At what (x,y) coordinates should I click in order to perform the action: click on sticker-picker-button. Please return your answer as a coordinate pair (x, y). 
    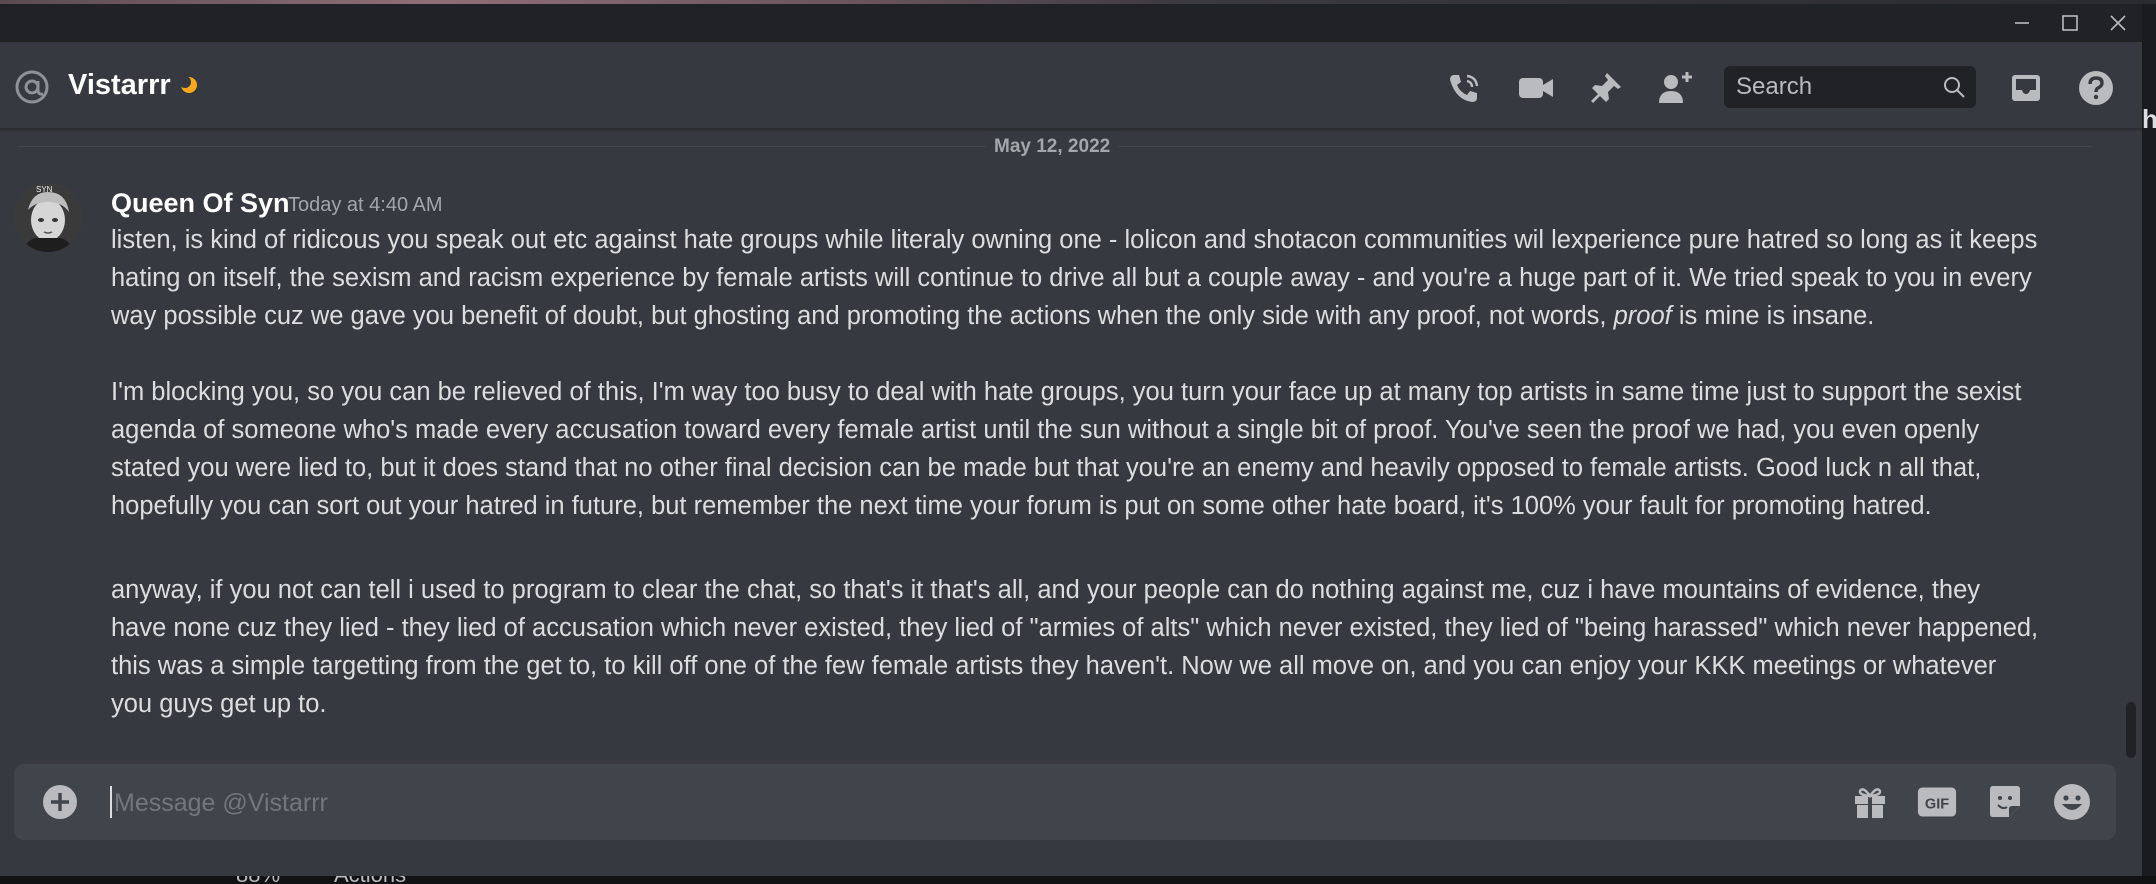
    Looking at the image, I should click on (2005, 802).